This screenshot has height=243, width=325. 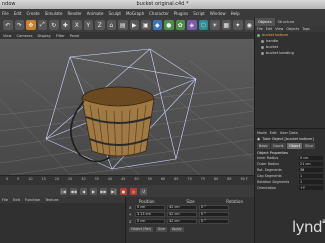 What do you see at coordinates (32, 200) in the screenshot?
I see `material-menu-function: Function` at bounding box center [32, 200].